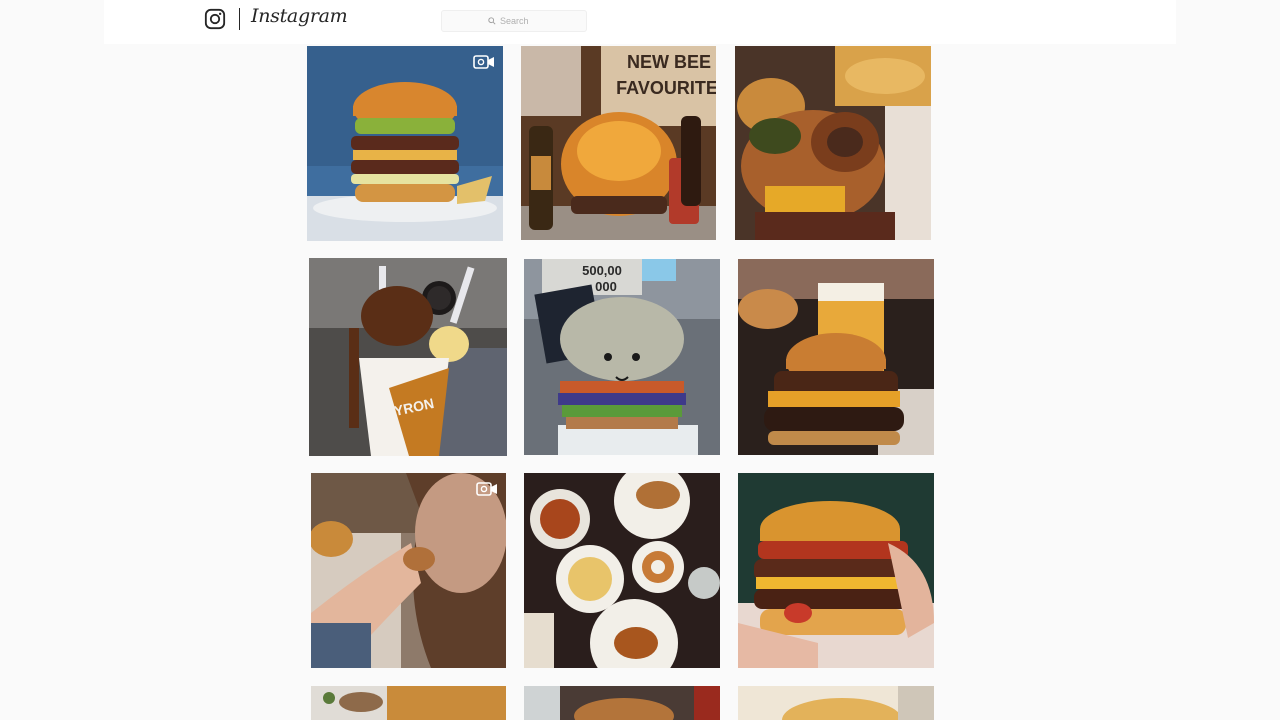 The height and width of the screenshot is (720, 1280). I want to click on post-tile: BYRON, so click(408, 357).